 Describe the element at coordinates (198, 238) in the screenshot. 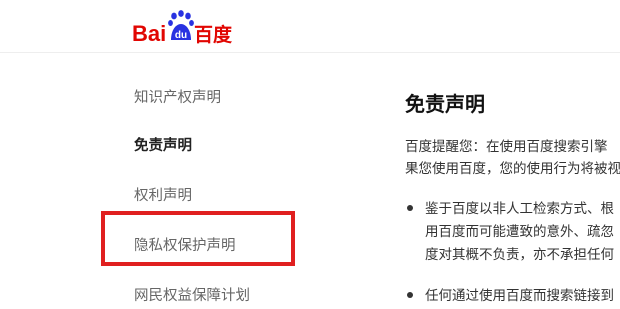

I see `highlight-box` at that location.